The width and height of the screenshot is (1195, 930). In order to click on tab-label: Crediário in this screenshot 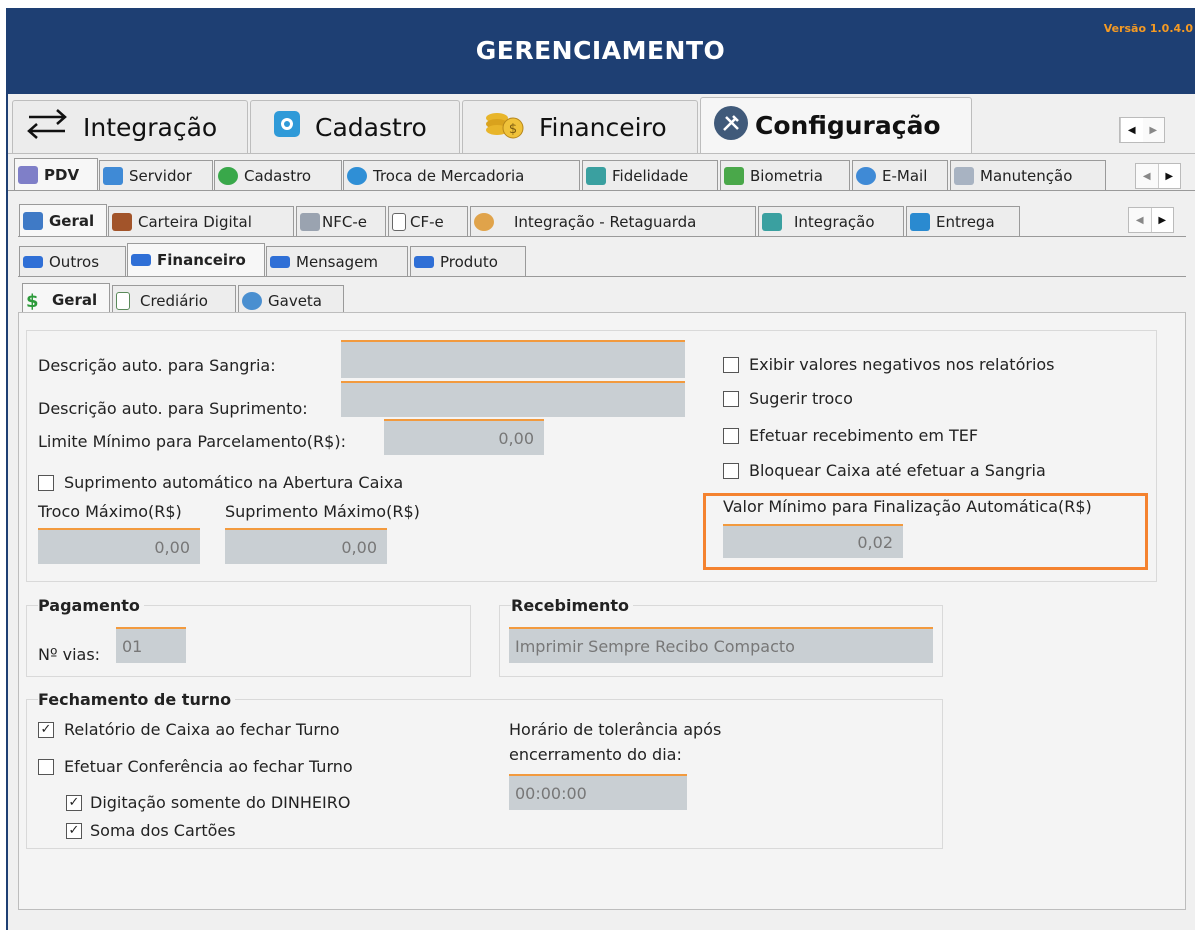, I will do `click(174, 300)`.